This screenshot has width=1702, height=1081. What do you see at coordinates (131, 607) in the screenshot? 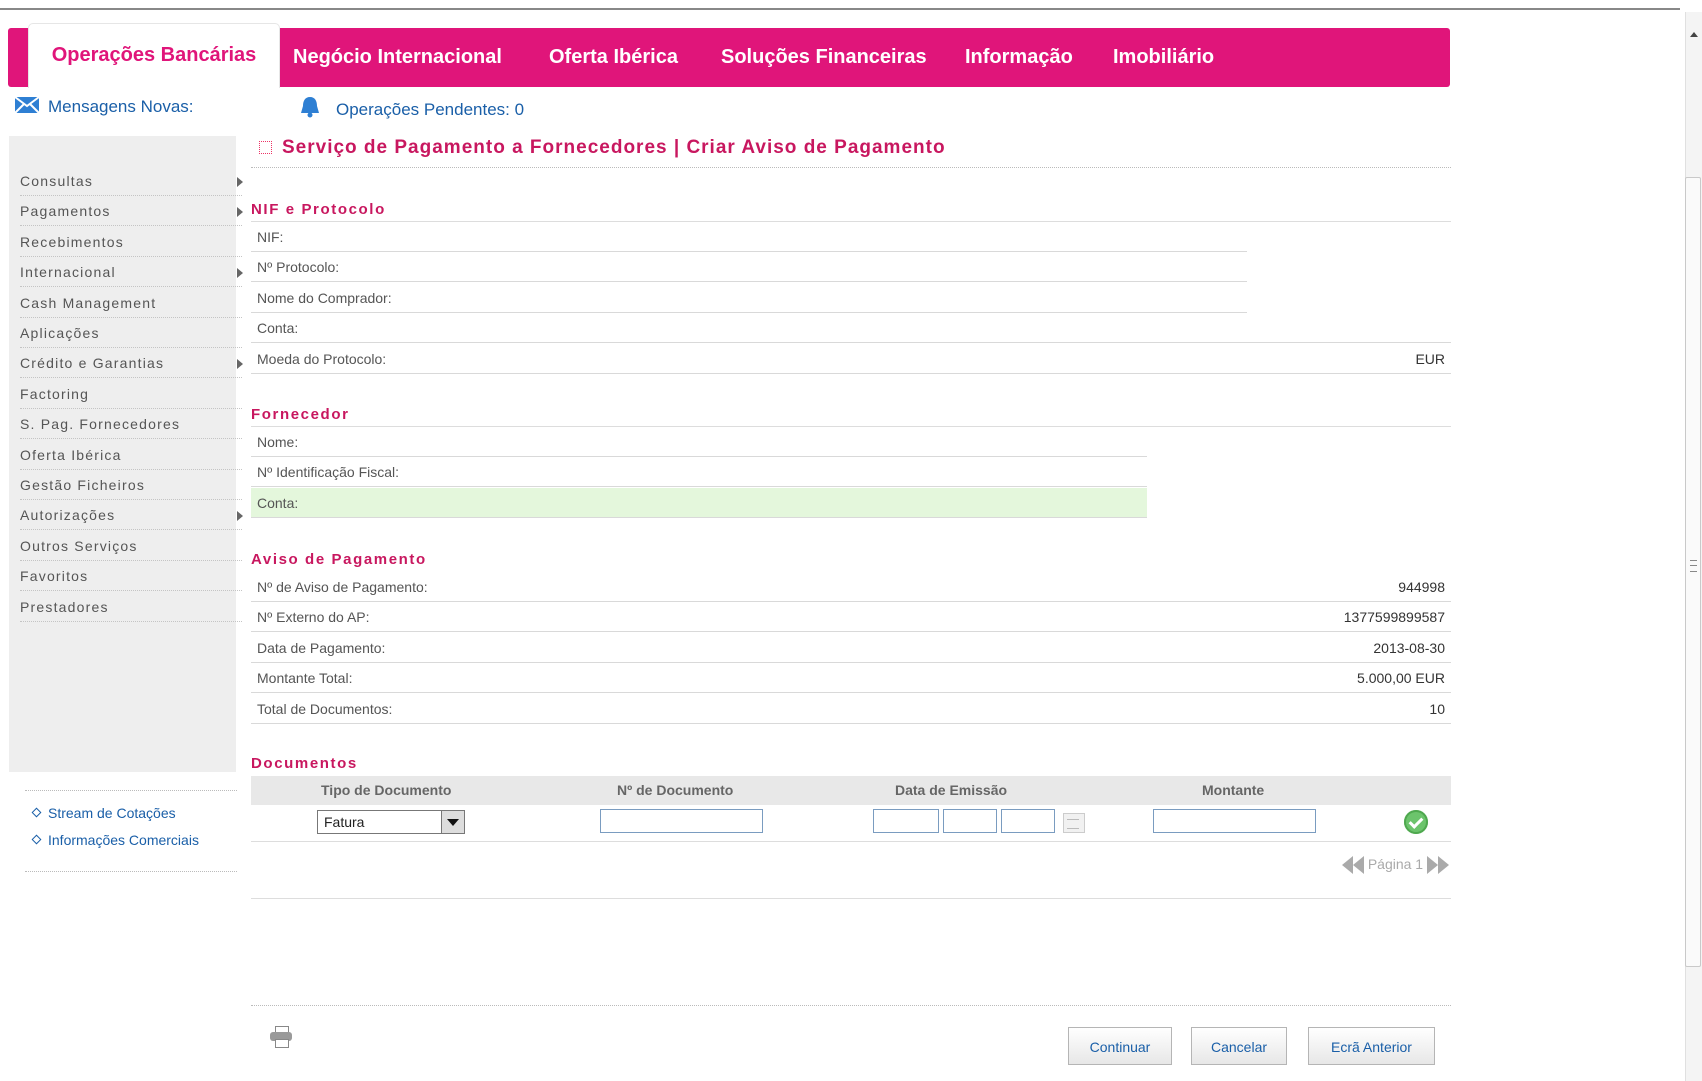
I see `sidebar-item-prestadores: Prestadores` at bounding box center [131, 607].